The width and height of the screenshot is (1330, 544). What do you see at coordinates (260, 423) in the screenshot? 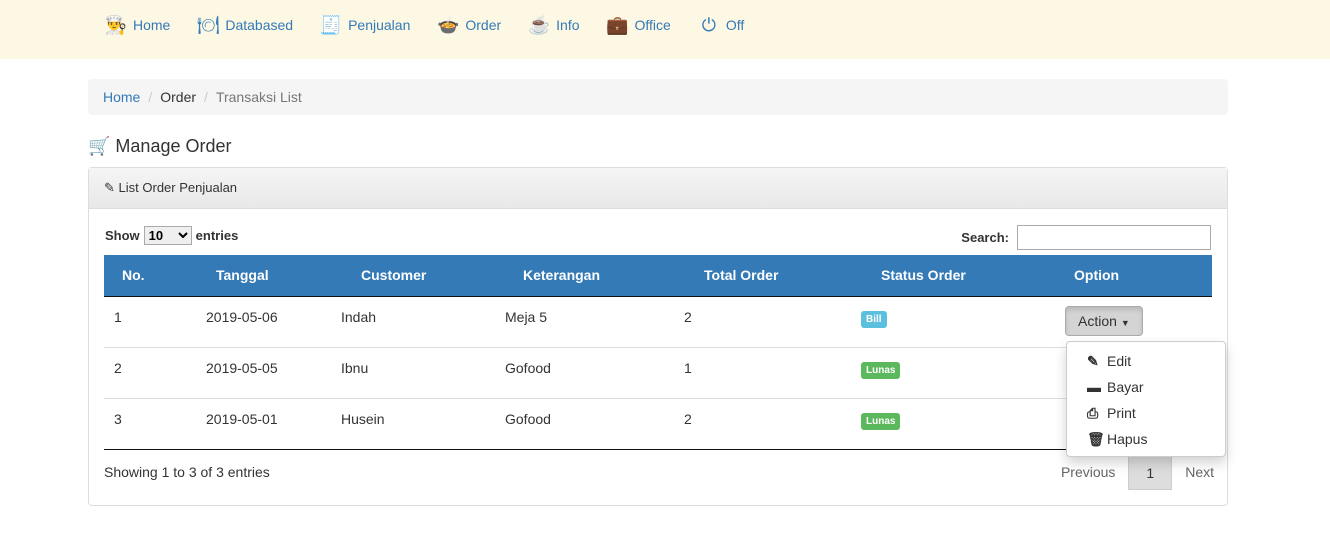
I see `cell-tanggal: 2019-05-01` at bounding box center [260, 423].